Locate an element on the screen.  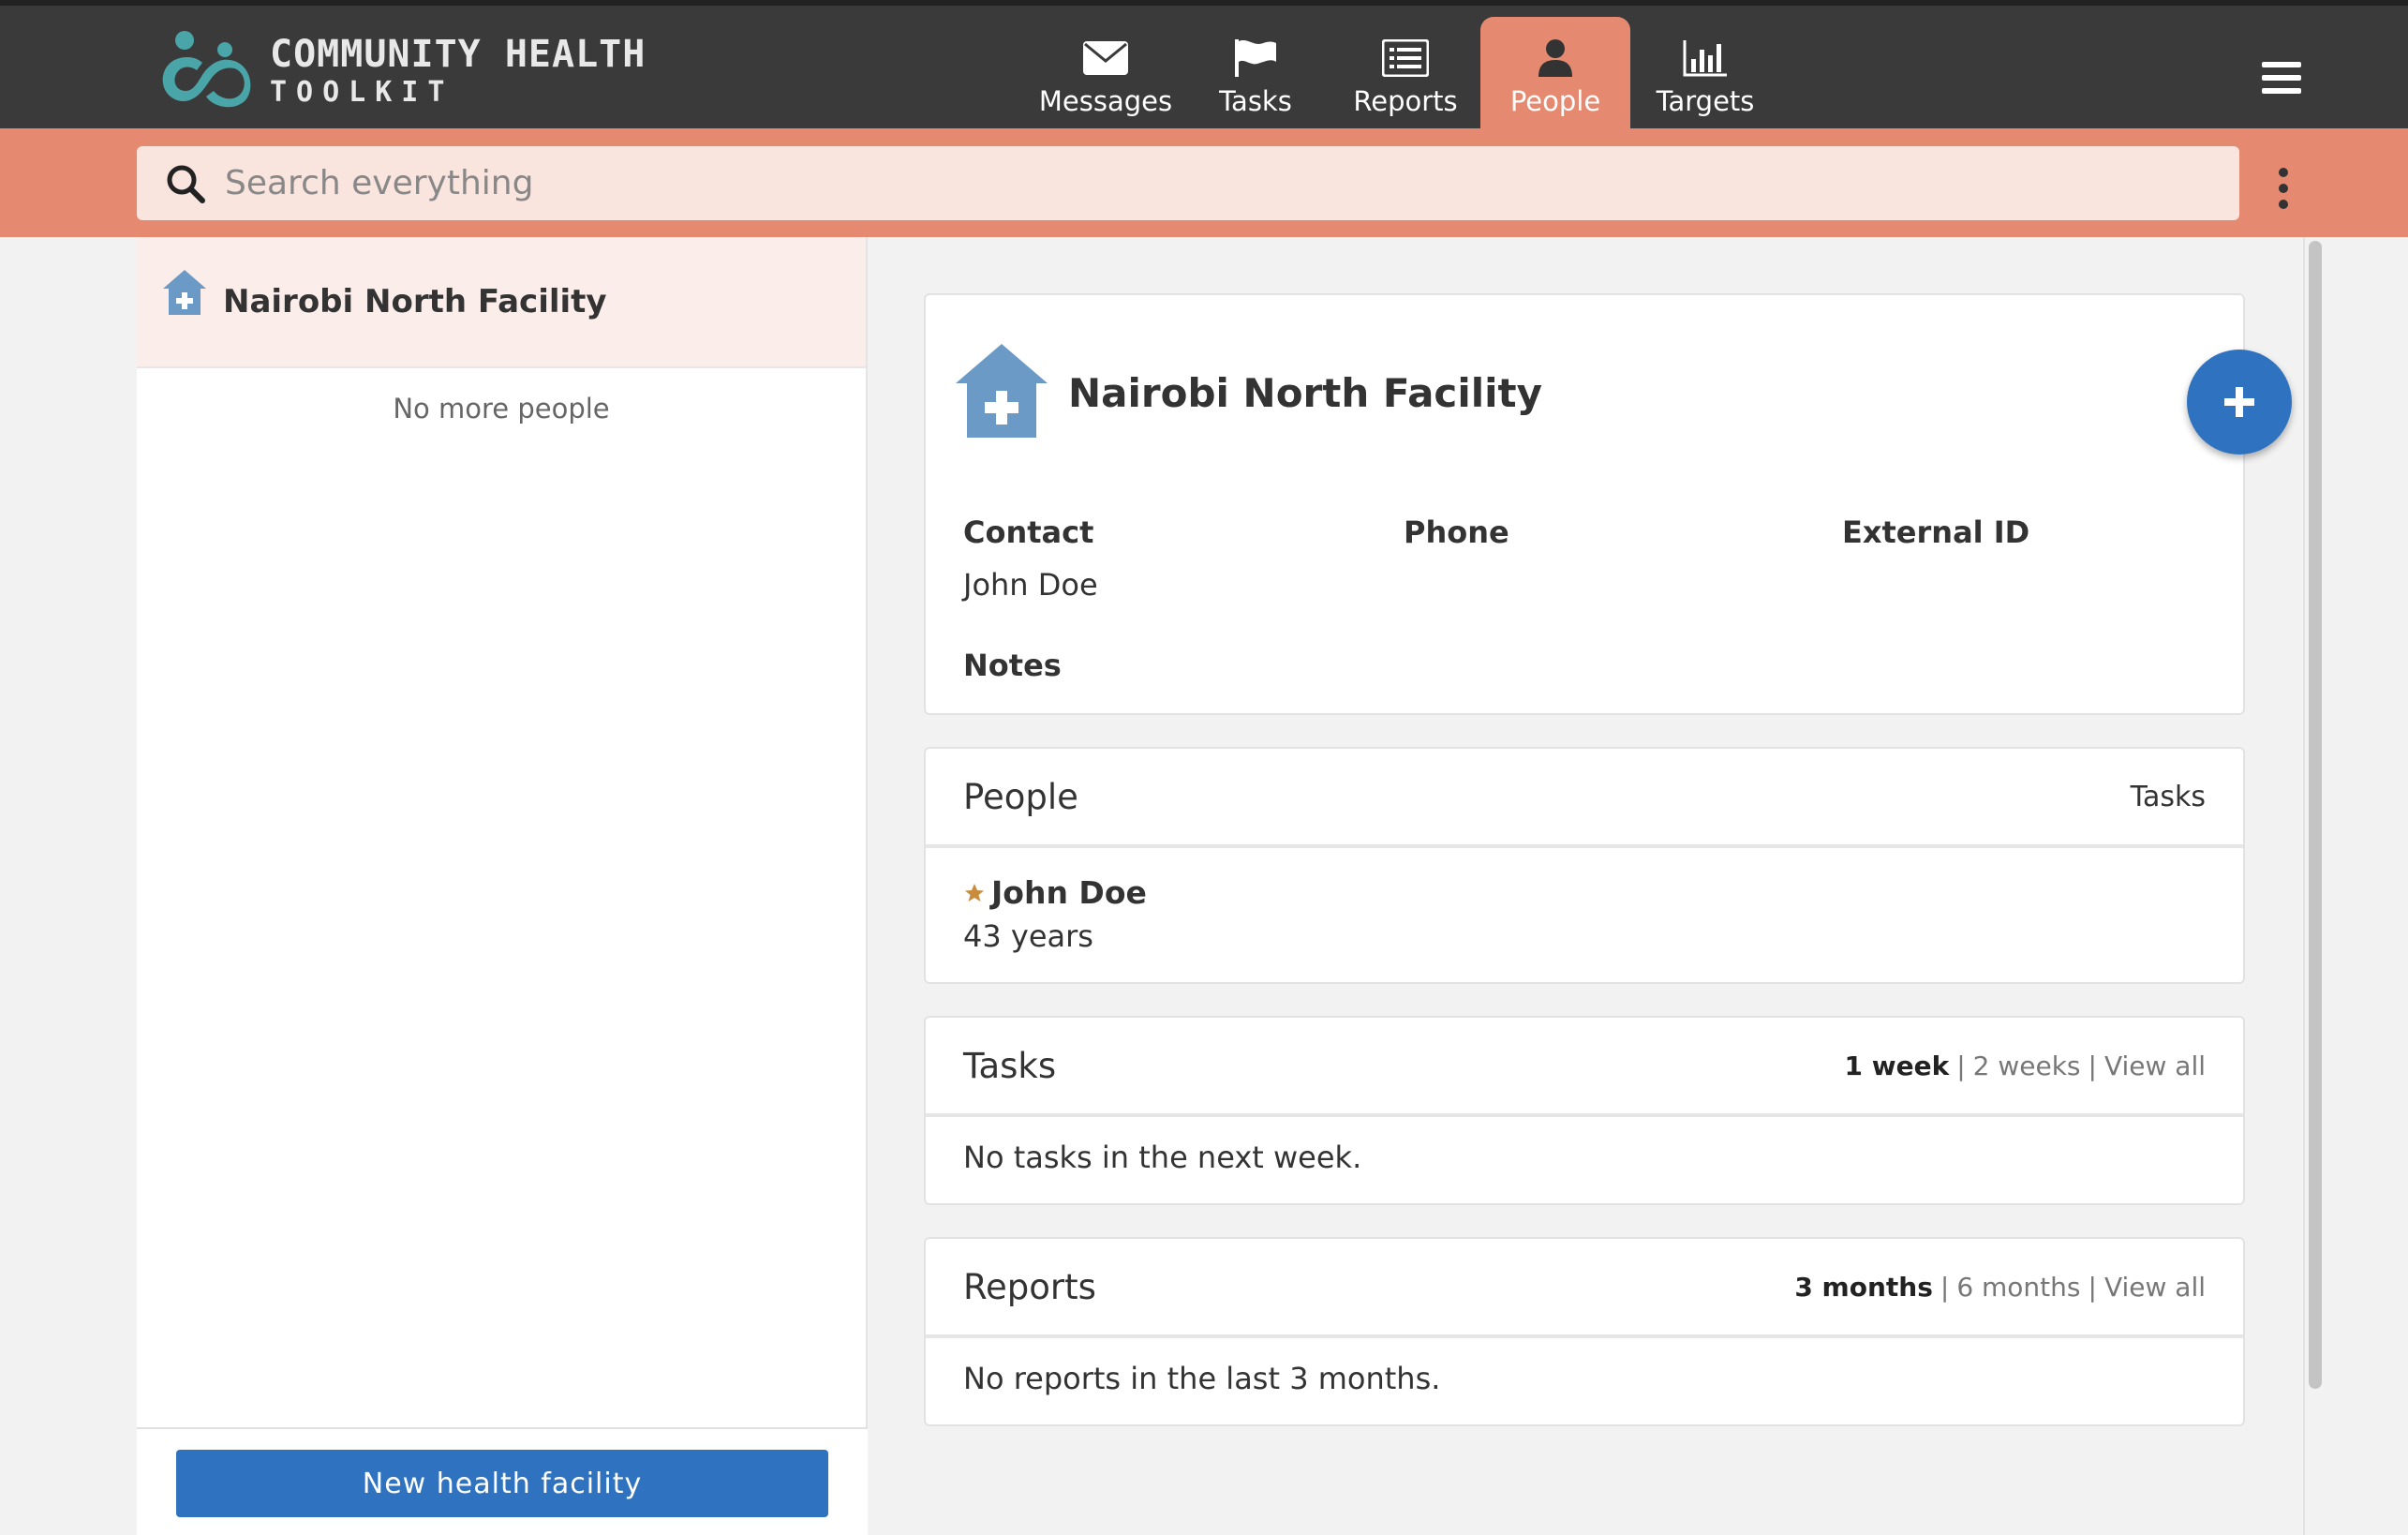
logo-line-2: TOOLKIT is located at coordinates (362, 92).